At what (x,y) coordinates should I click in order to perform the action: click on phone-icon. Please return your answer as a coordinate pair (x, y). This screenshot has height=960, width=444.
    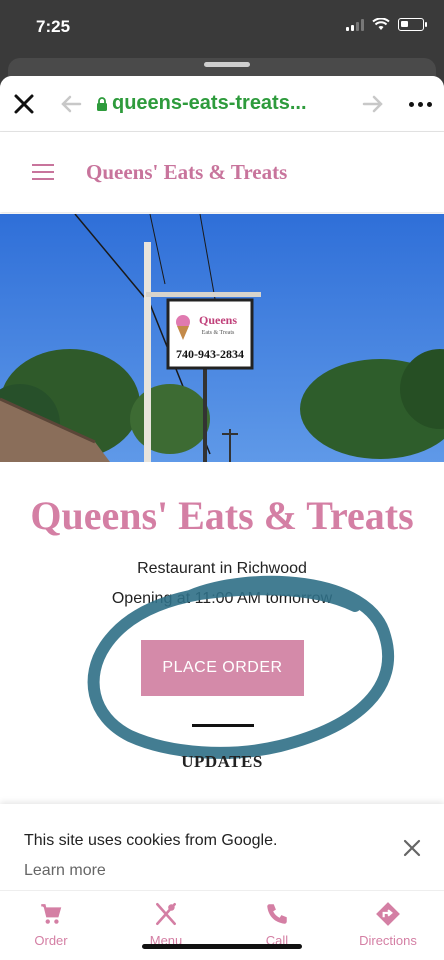
    Looking at the image, I should click on (277, 914).